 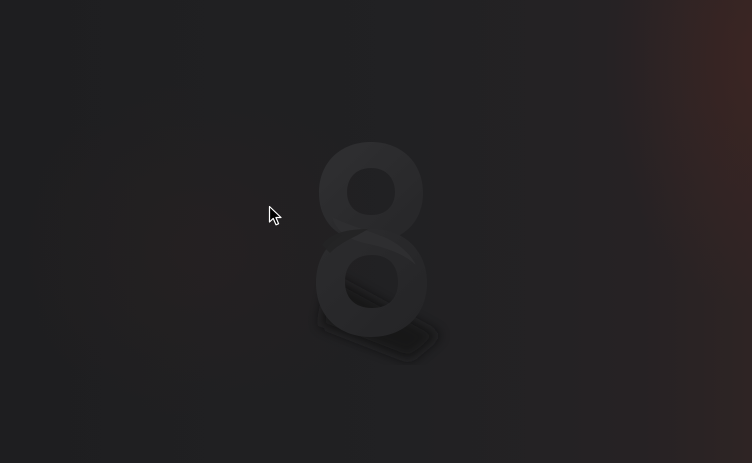 What do you see at coordinates (370, 245) in the screenshot?
I see `figure-eight-logo-icon` at bounding box center [370, 245].